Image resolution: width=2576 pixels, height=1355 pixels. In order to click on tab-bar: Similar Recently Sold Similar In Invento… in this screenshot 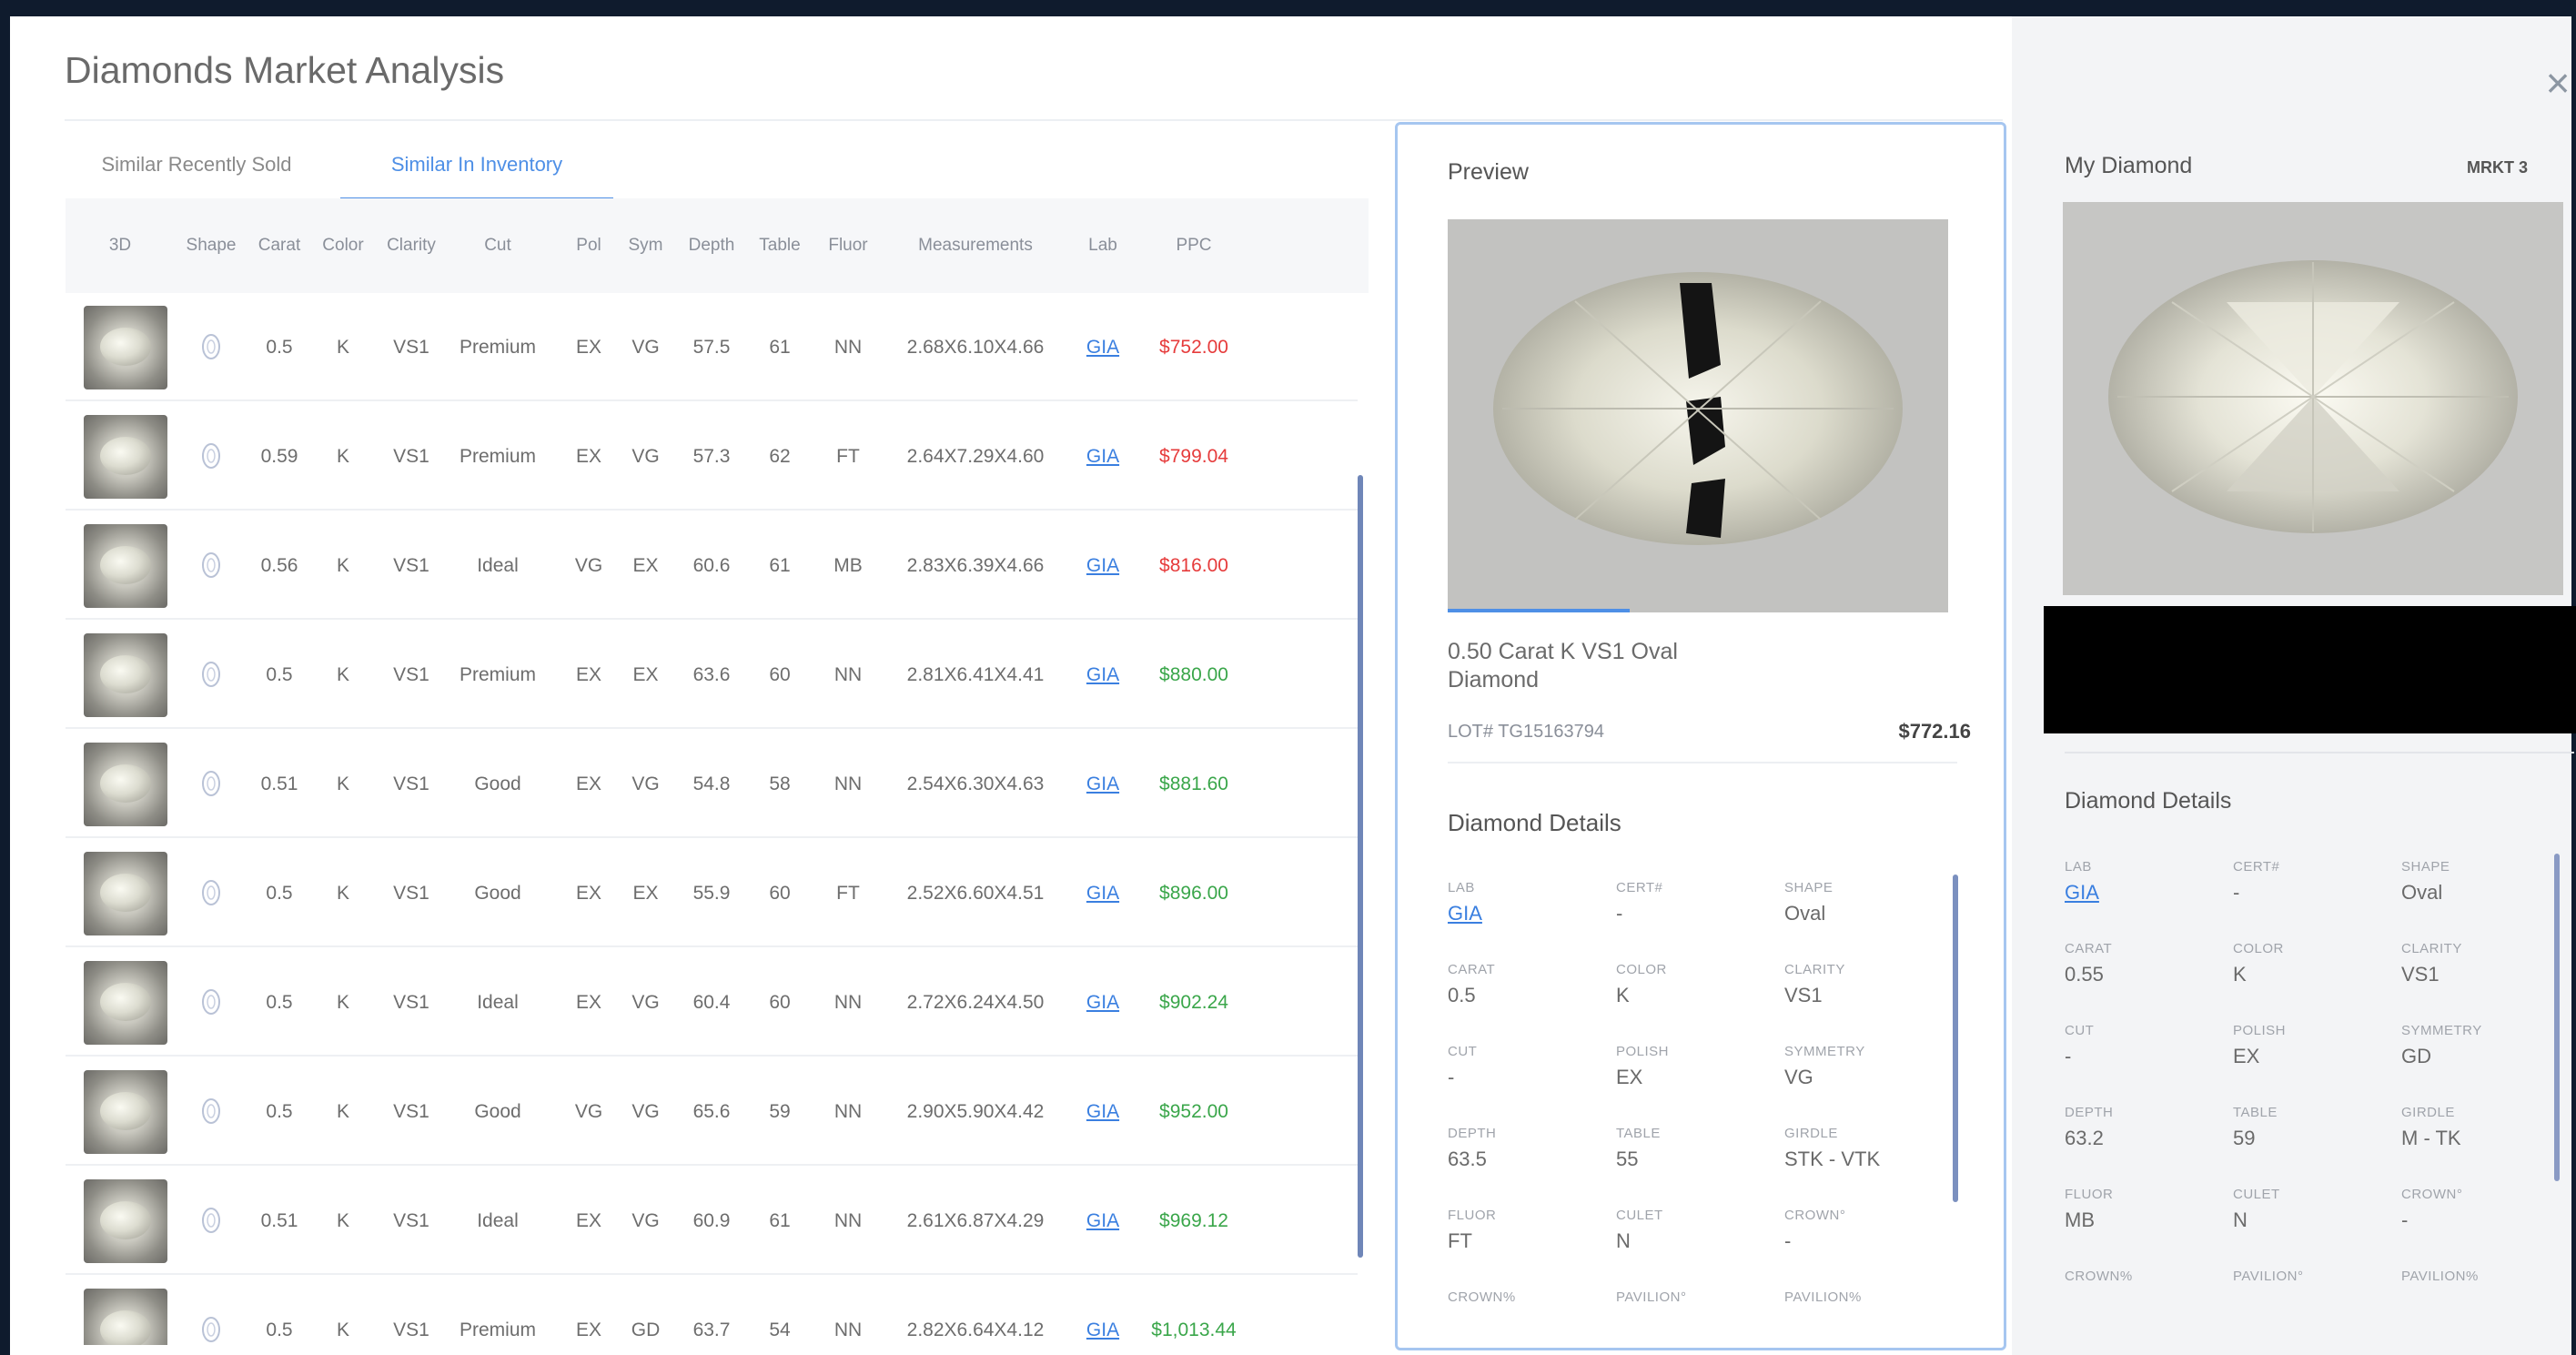, I will do `click(715, 170)`.